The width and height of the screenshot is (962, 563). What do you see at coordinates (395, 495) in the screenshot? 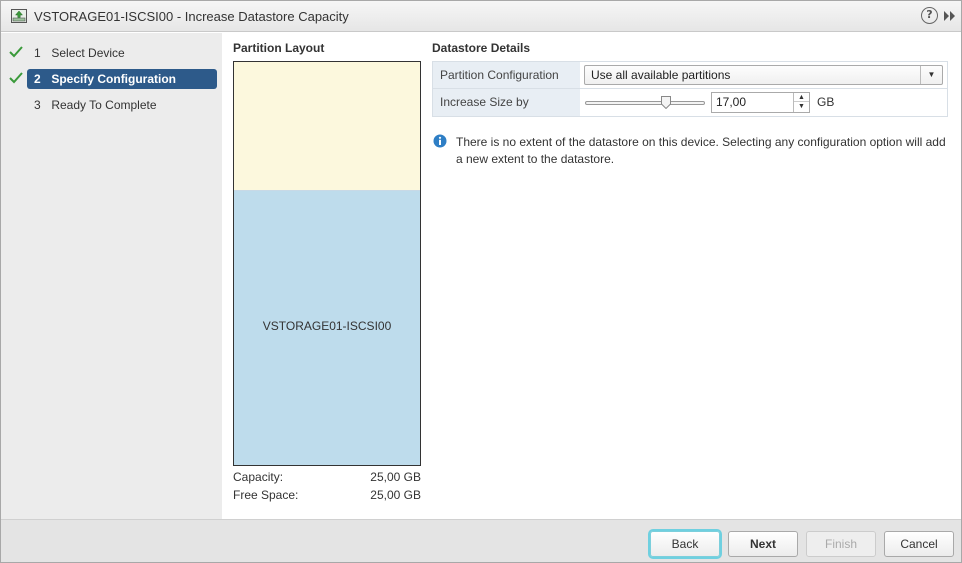
I see `free-space-value: 25,00 GB` at bounding box center [395, 495].